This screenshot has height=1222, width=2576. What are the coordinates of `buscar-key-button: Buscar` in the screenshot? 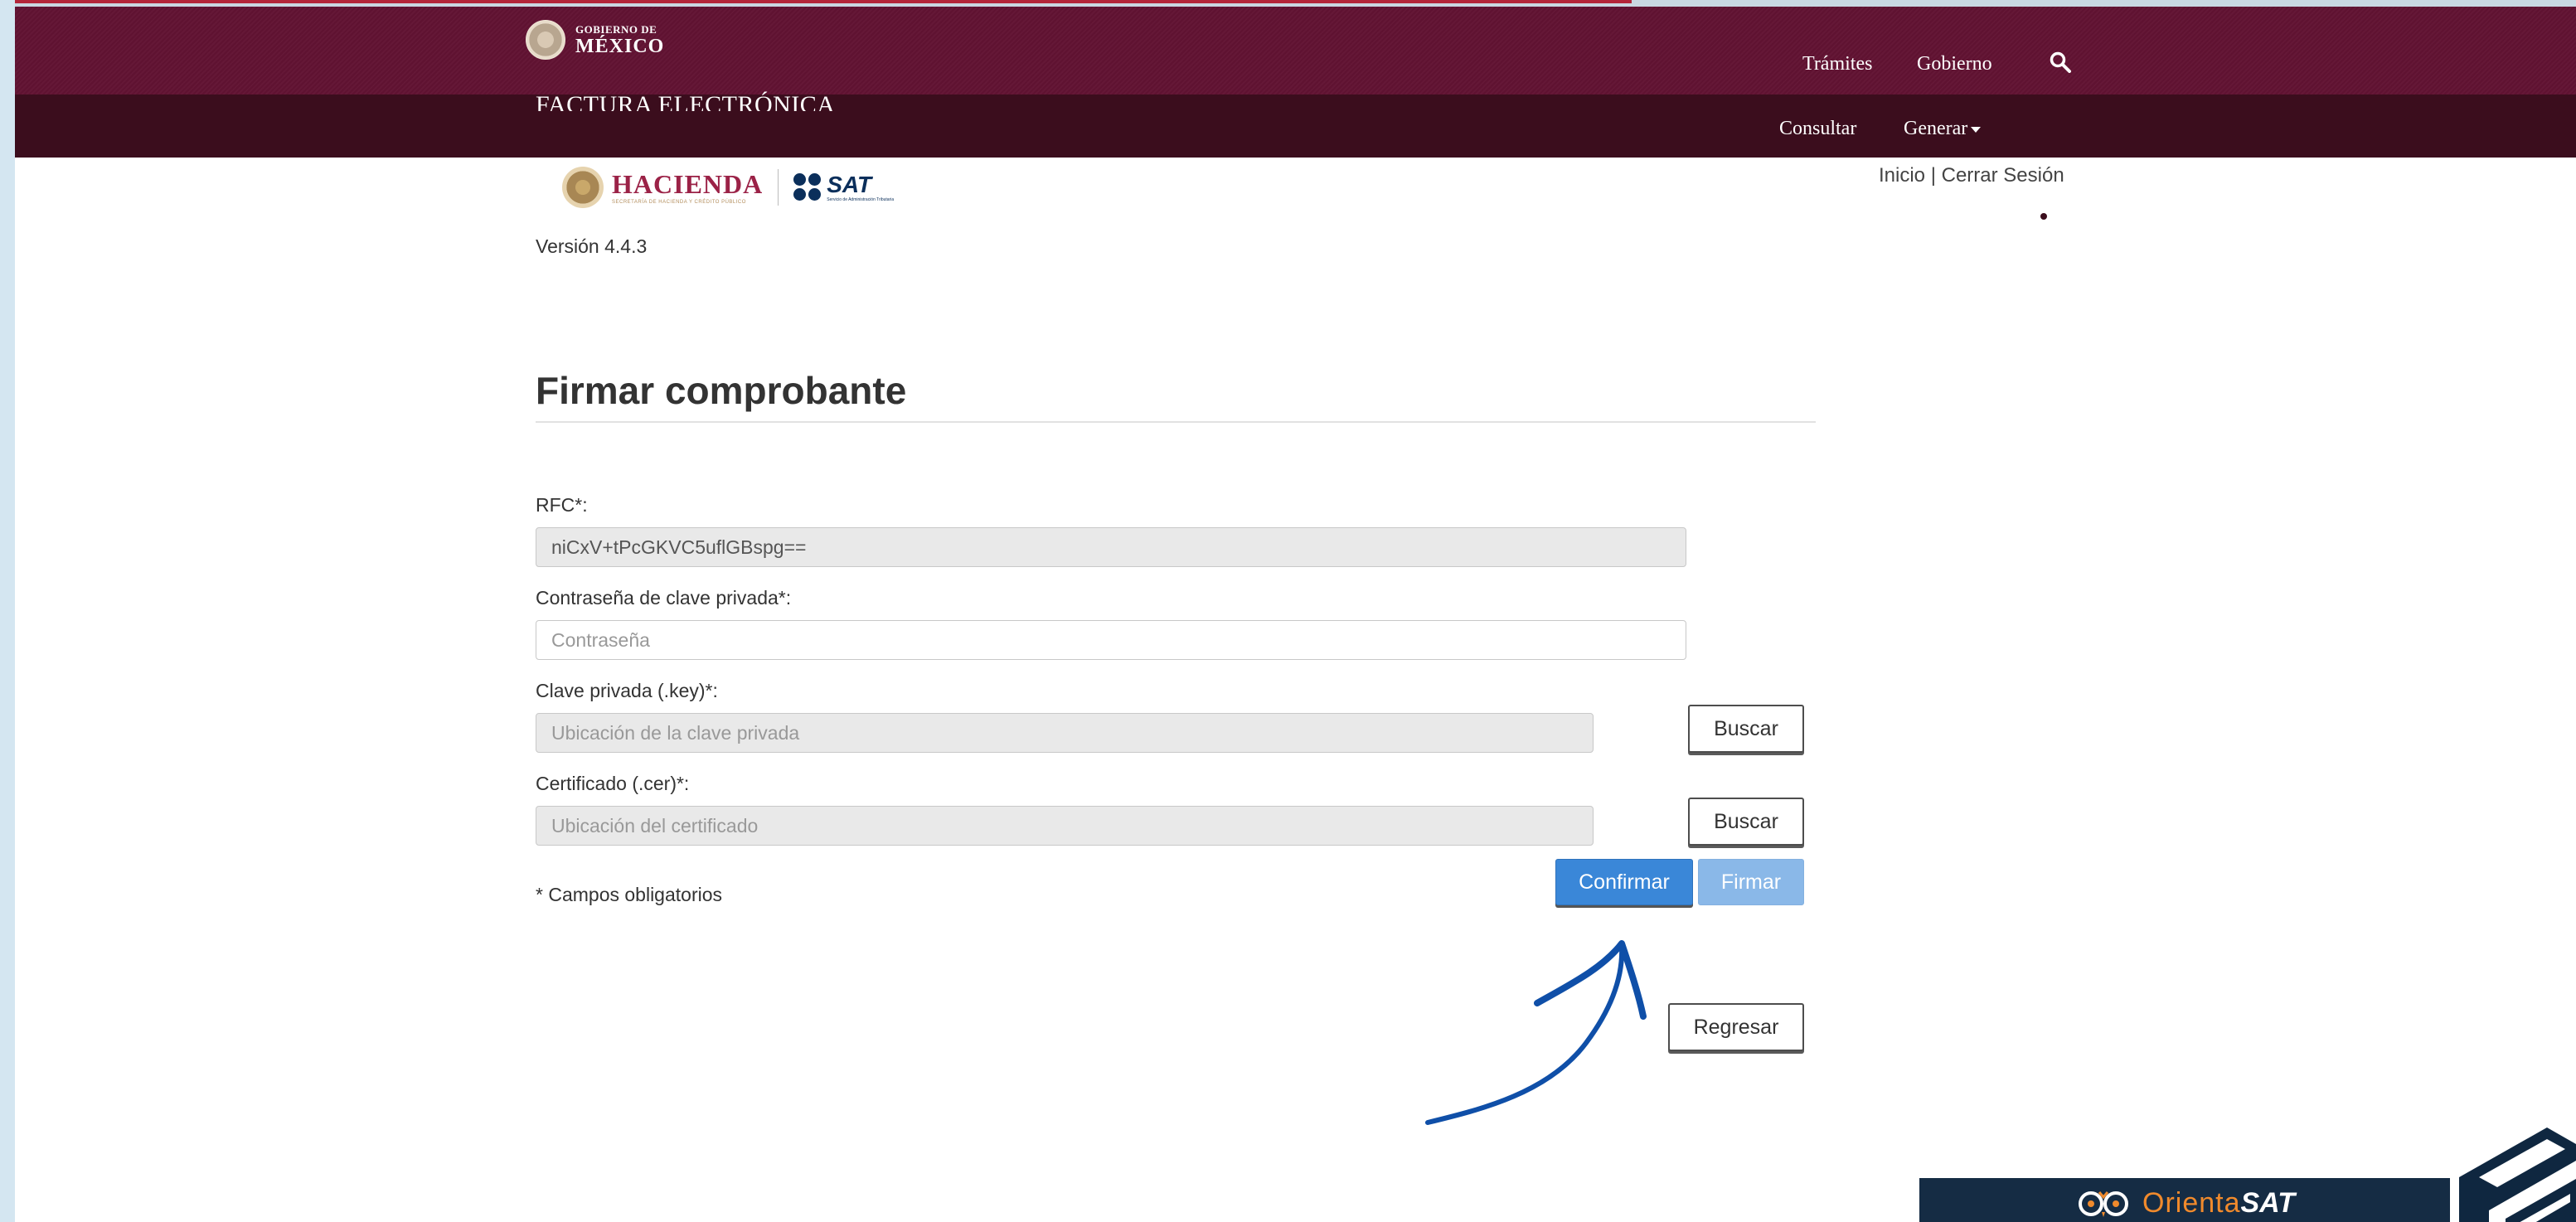 It's located at (1746, 729).